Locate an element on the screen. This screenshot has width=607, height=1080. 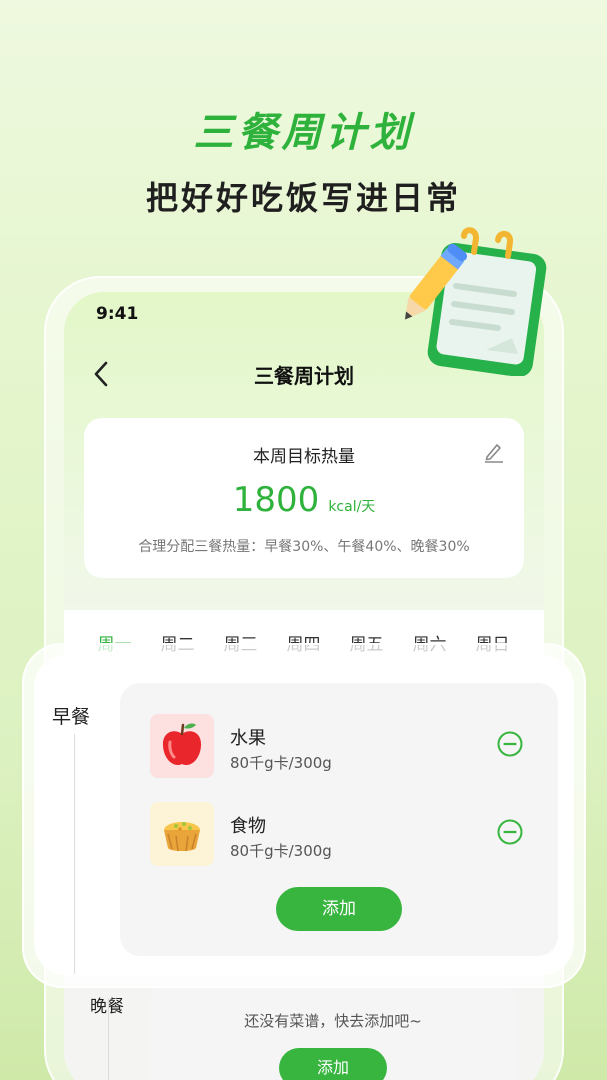
calorie-value-row: 1800 kcal/天 is located at coordinates (304, 500).